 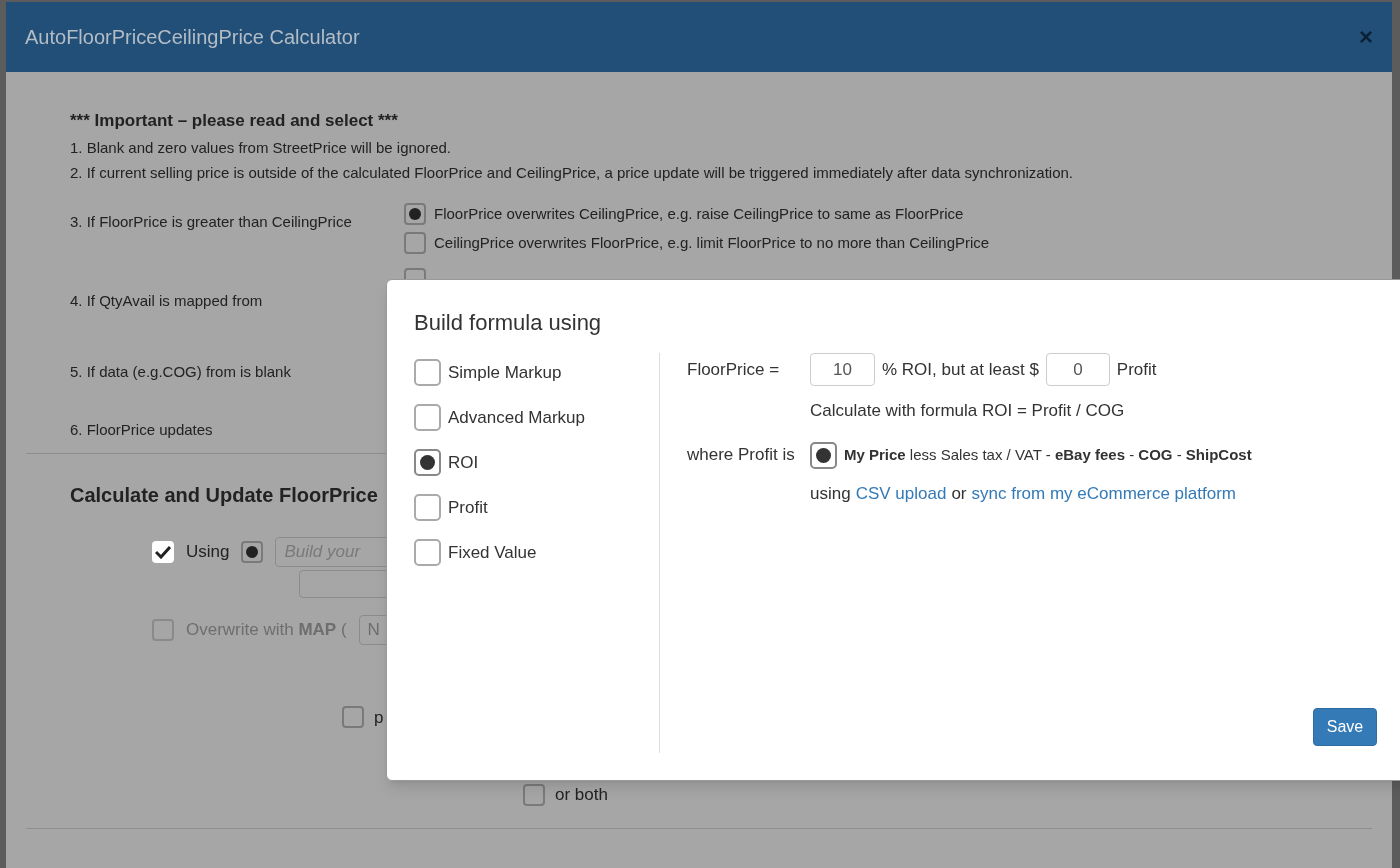 I want to click on method-label: Fixed Value, so click(x=492, y=552).